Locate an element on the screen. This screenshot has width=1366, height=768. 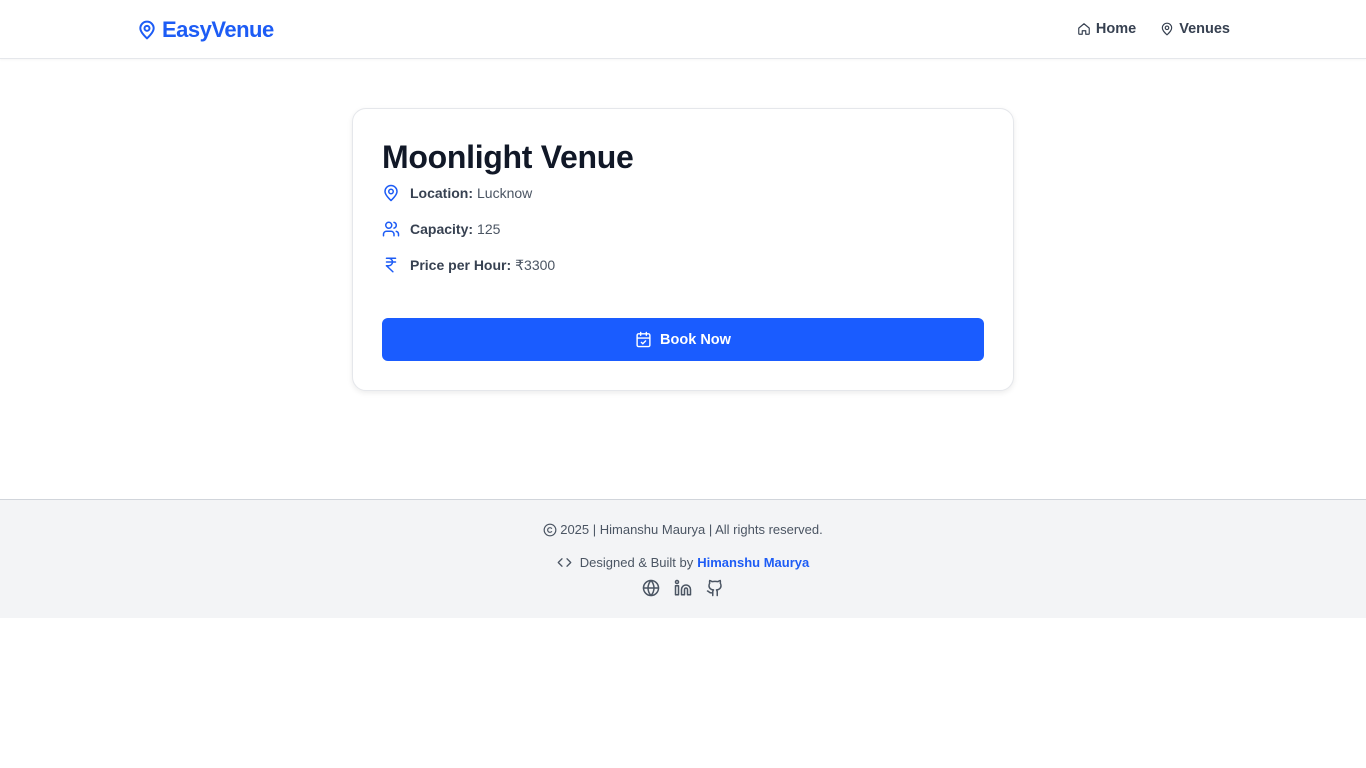
linkedin-icon is located at coordinates (683, 588).